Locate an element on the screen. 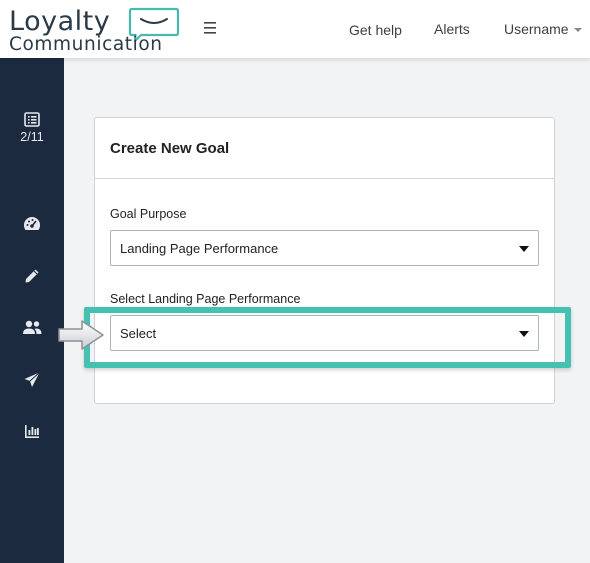 This screenshot has height=563, width=590. sidebar: 2/11 is located at coordinates (32, 310).